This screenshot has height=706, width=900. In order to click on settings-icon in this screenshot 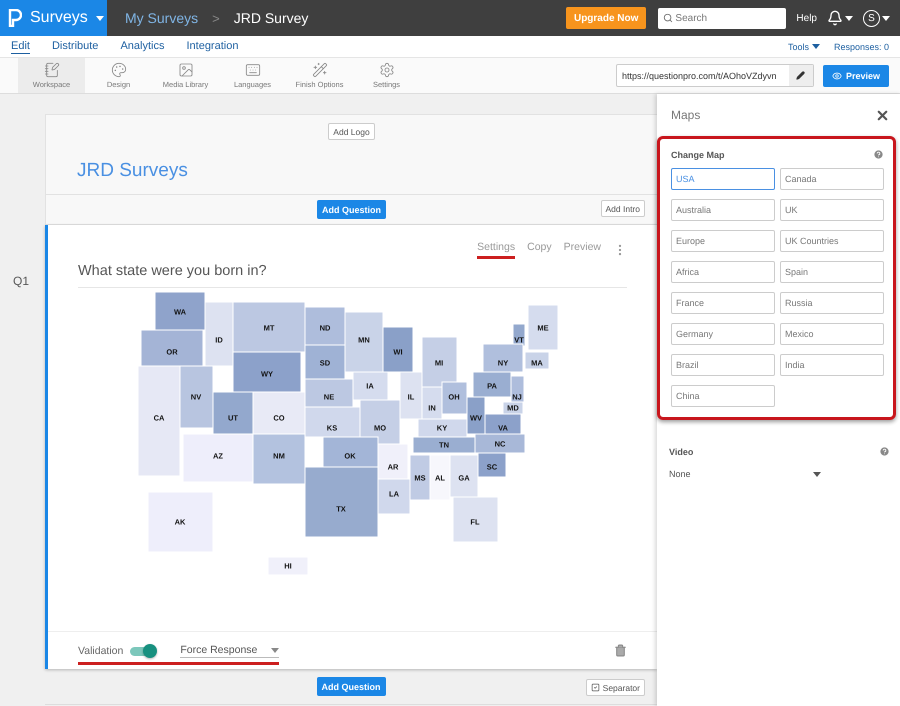, I will do `click(386, 70)`.